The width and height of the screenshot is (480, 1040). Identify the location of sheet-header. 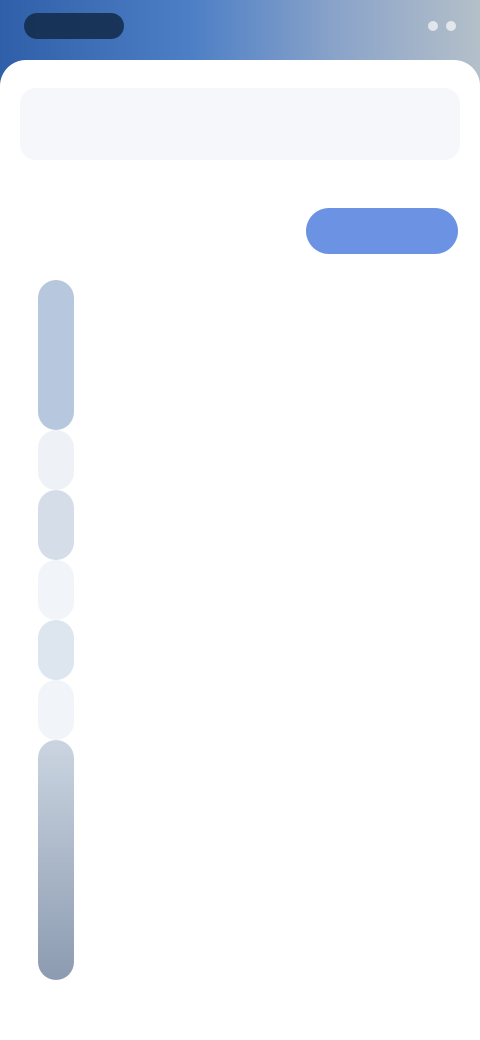
(240, 124).